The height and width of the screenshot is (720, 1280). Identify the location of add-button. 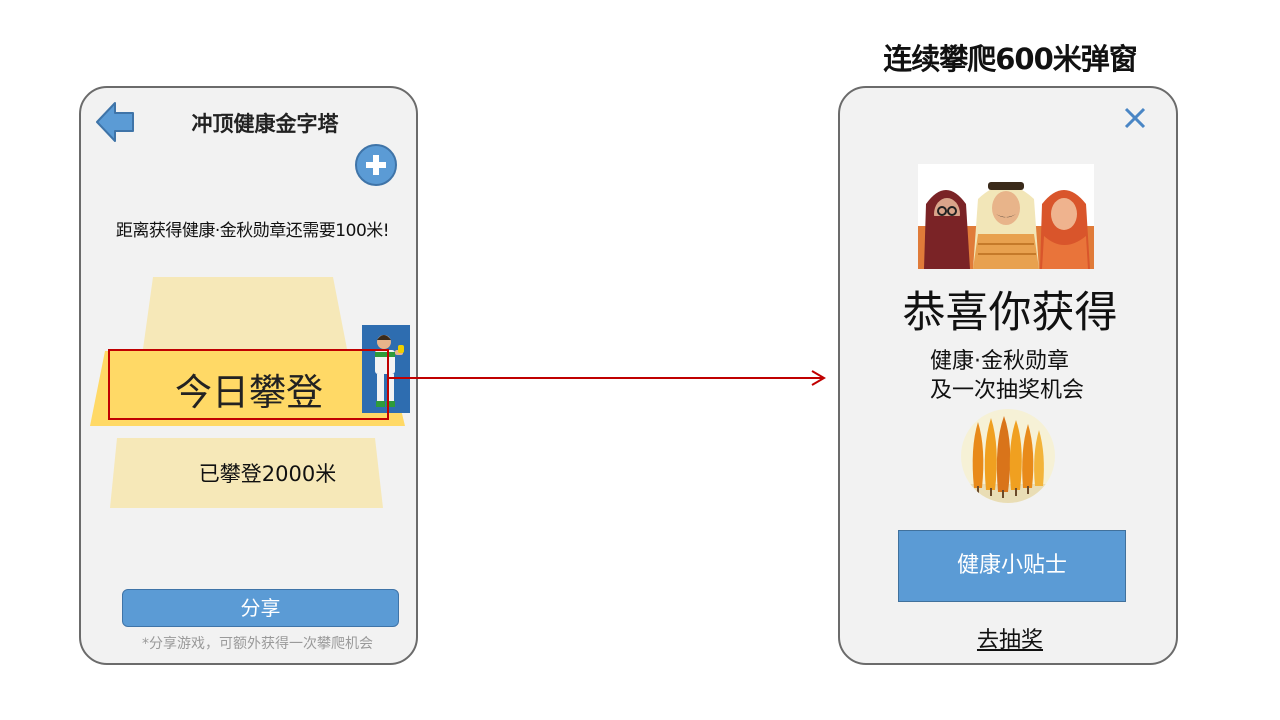
(376, 165).